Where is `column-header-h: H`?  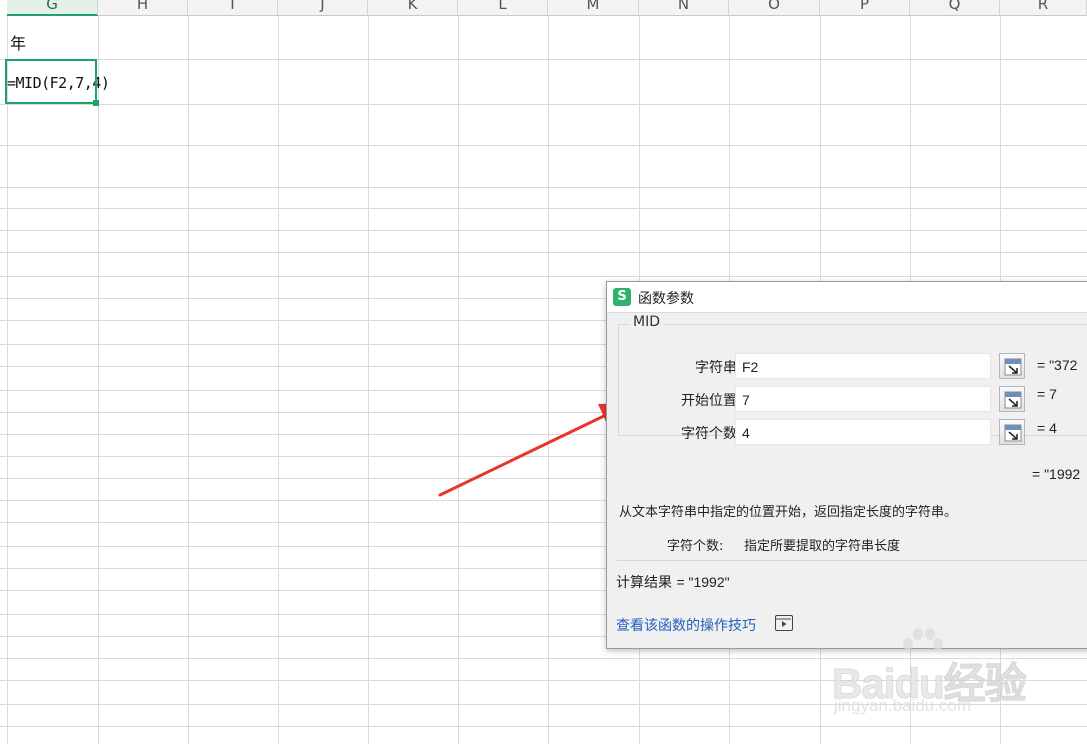
column-header-h: H is located at coordinates (143, 8).